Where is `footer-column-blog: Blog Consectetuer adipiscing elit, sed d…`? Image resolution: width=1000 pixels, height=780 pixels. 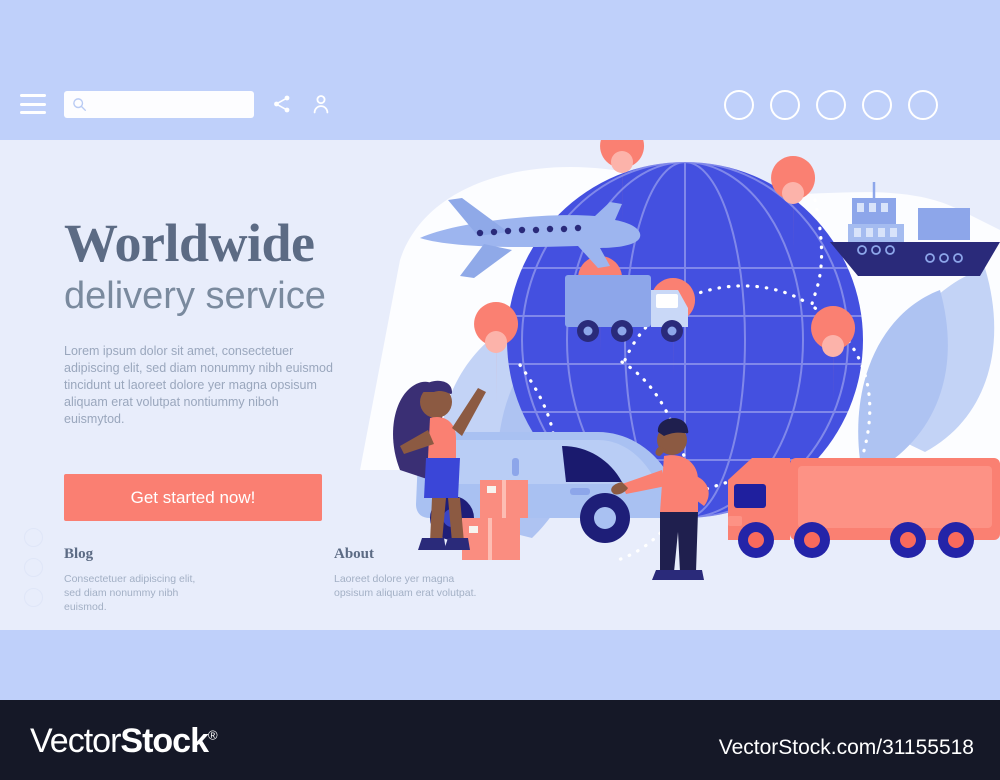 footer-column-blog: Blog Consectetuer adipiscing elit, sed d… is located at coordinates (139, 580).